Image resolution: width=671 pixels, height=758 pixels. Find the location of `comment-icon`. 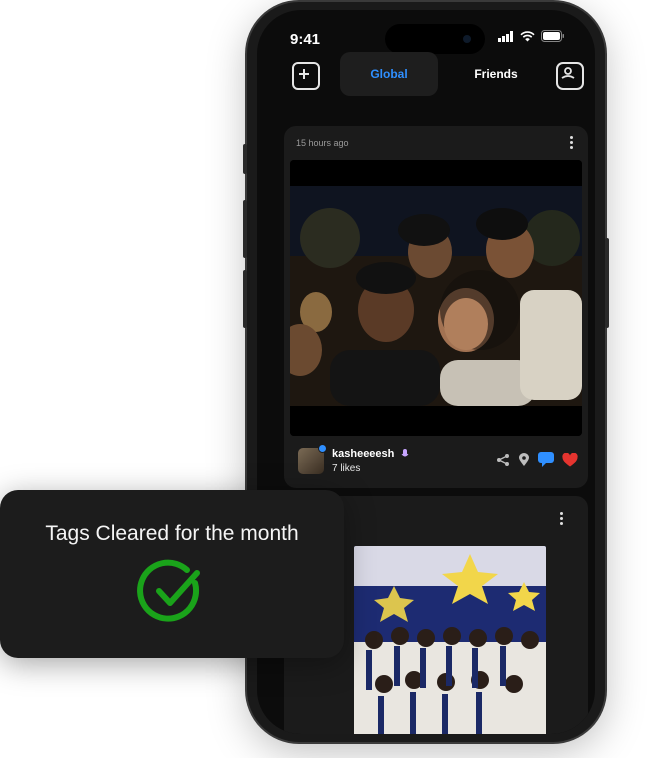

comment-icon is located at coordinates (546, 459).